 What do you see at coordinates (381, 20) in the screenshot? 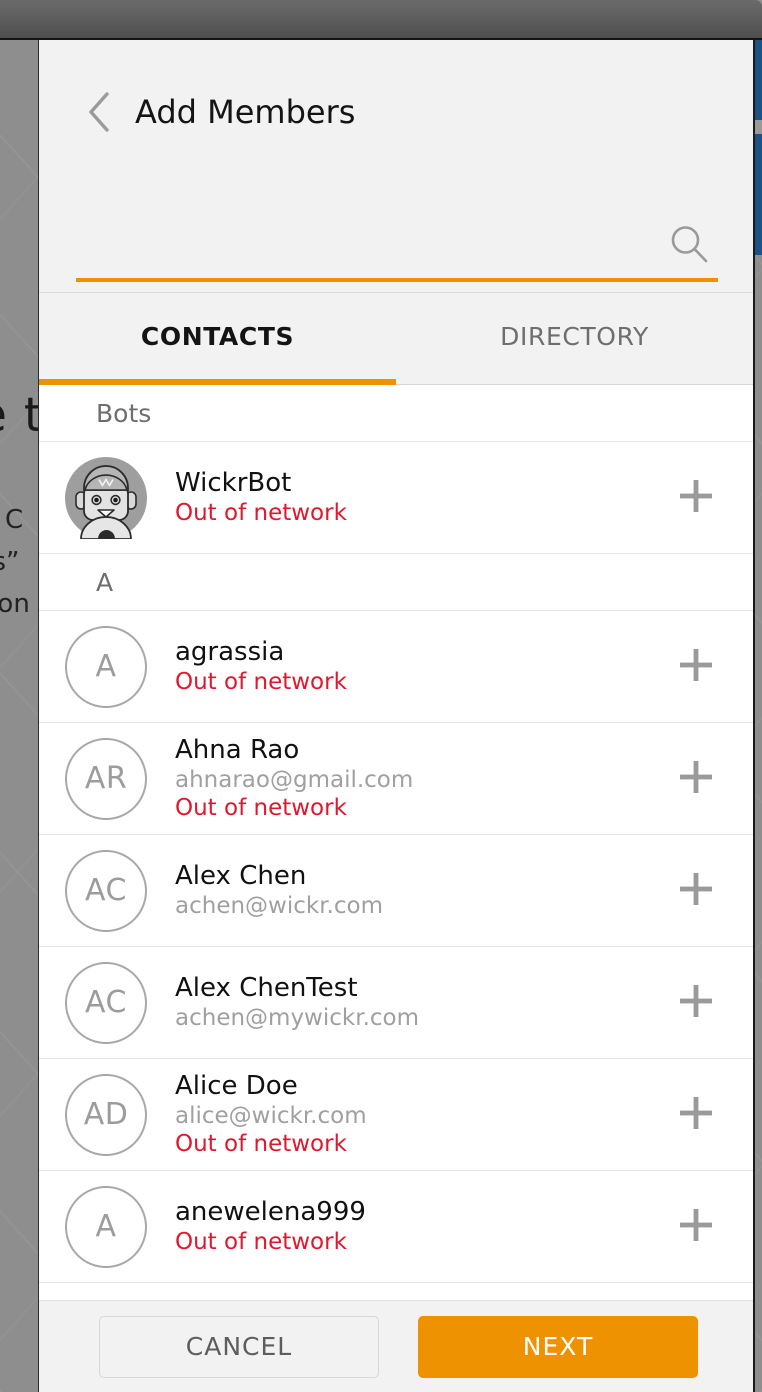
I see `window-titlebar` at bounding box center [381, 20].